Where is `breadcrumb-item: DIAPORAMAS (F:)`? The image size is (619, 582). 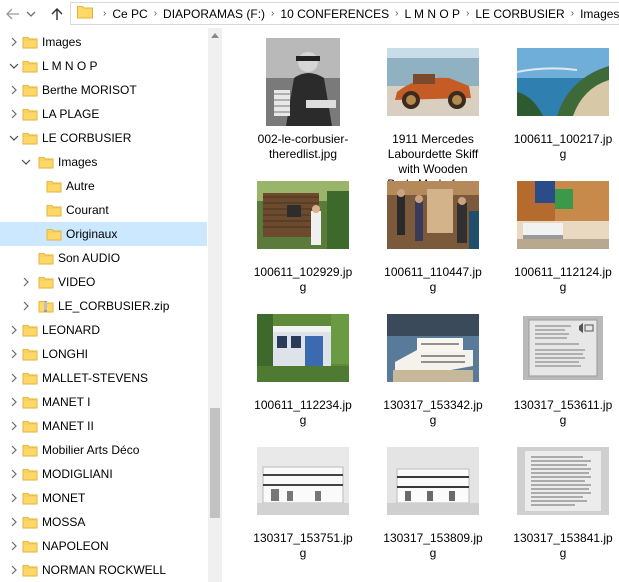
breadcrumb-item: DIAPORAMAS (F:) is located at coordinates (214, 14).